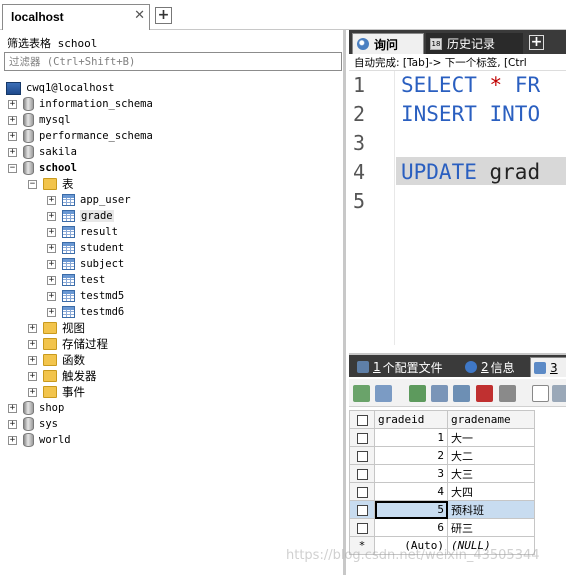 This screenshot has width=566, height=575. Describe the element at coordinates (85, 296) in the screenshot. I see `tree-table-testmd5: + testmd5` at that location.